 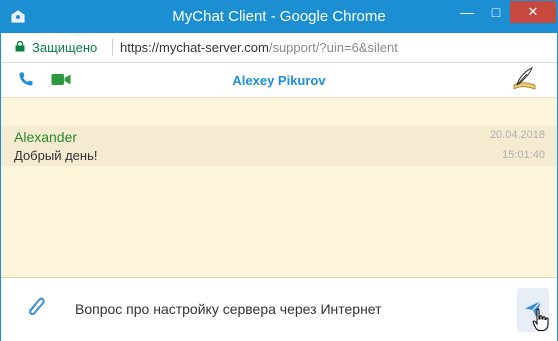 What do you see at coordinates (517, 135) in the screenshot?
I see `message-date: 20.04.2018` at bounding box center [517, 135].